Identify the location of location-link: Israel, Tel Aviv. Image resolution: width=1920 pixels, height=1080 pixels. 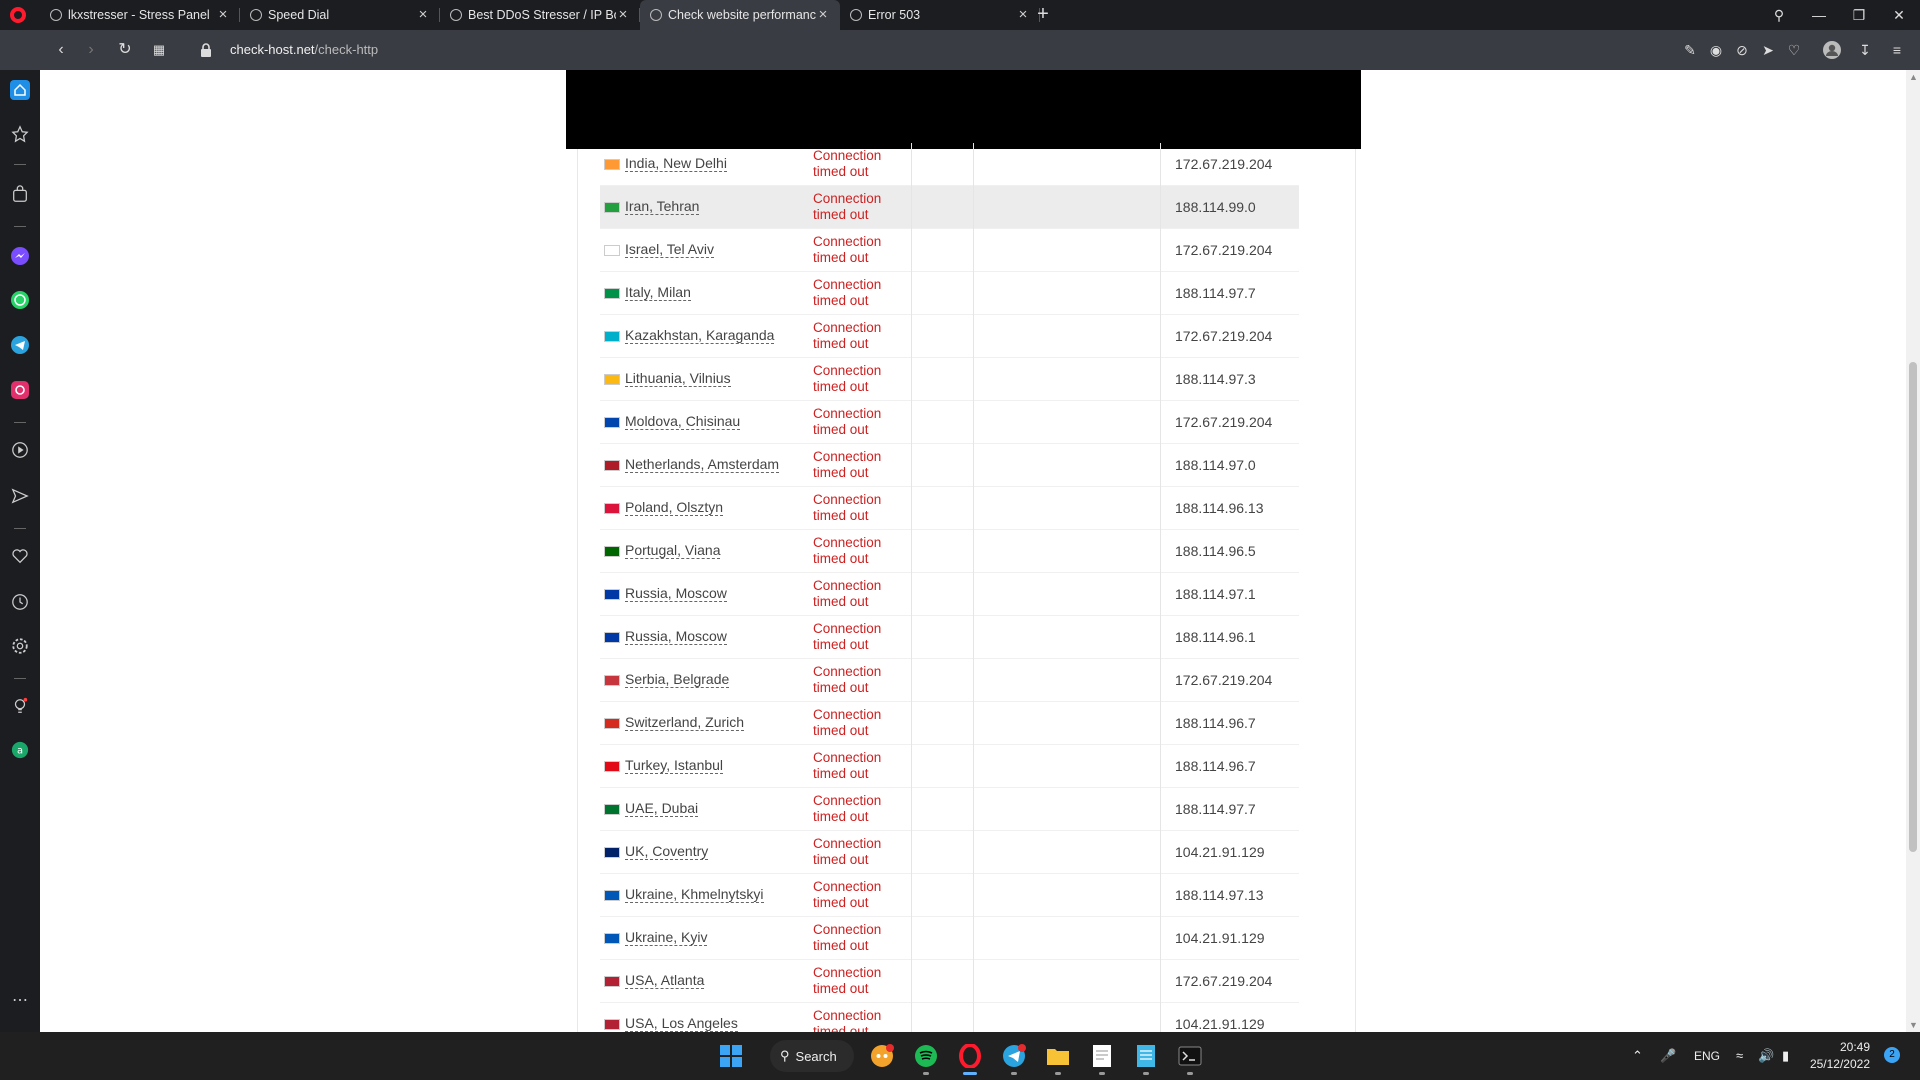
(669, 250).